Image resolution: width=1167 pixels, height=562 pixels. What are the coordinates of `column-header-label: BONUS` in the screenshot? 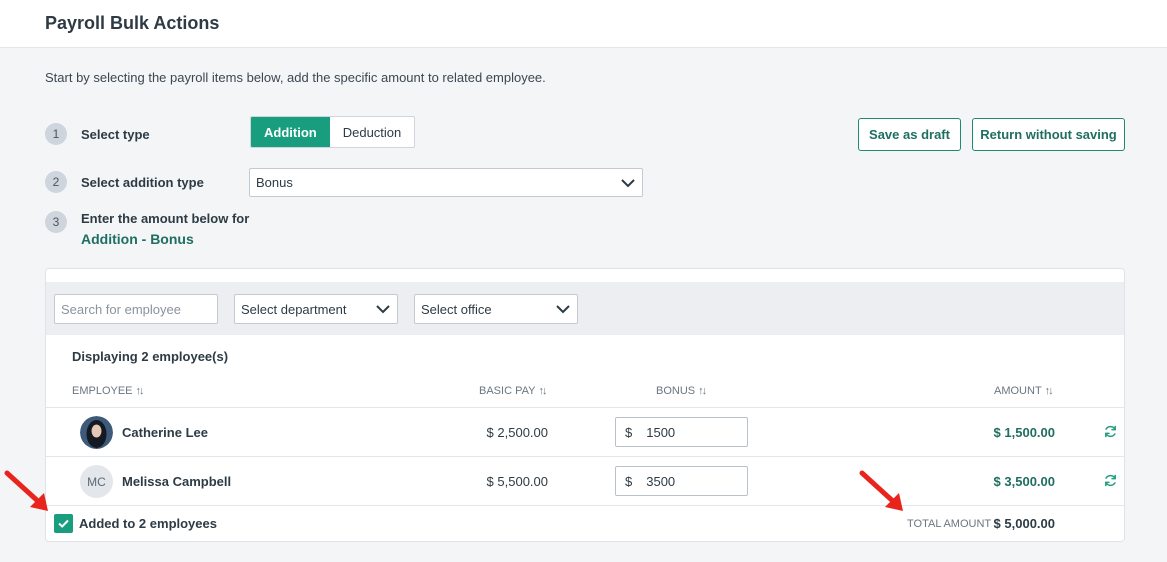 It's located at (676, 391).